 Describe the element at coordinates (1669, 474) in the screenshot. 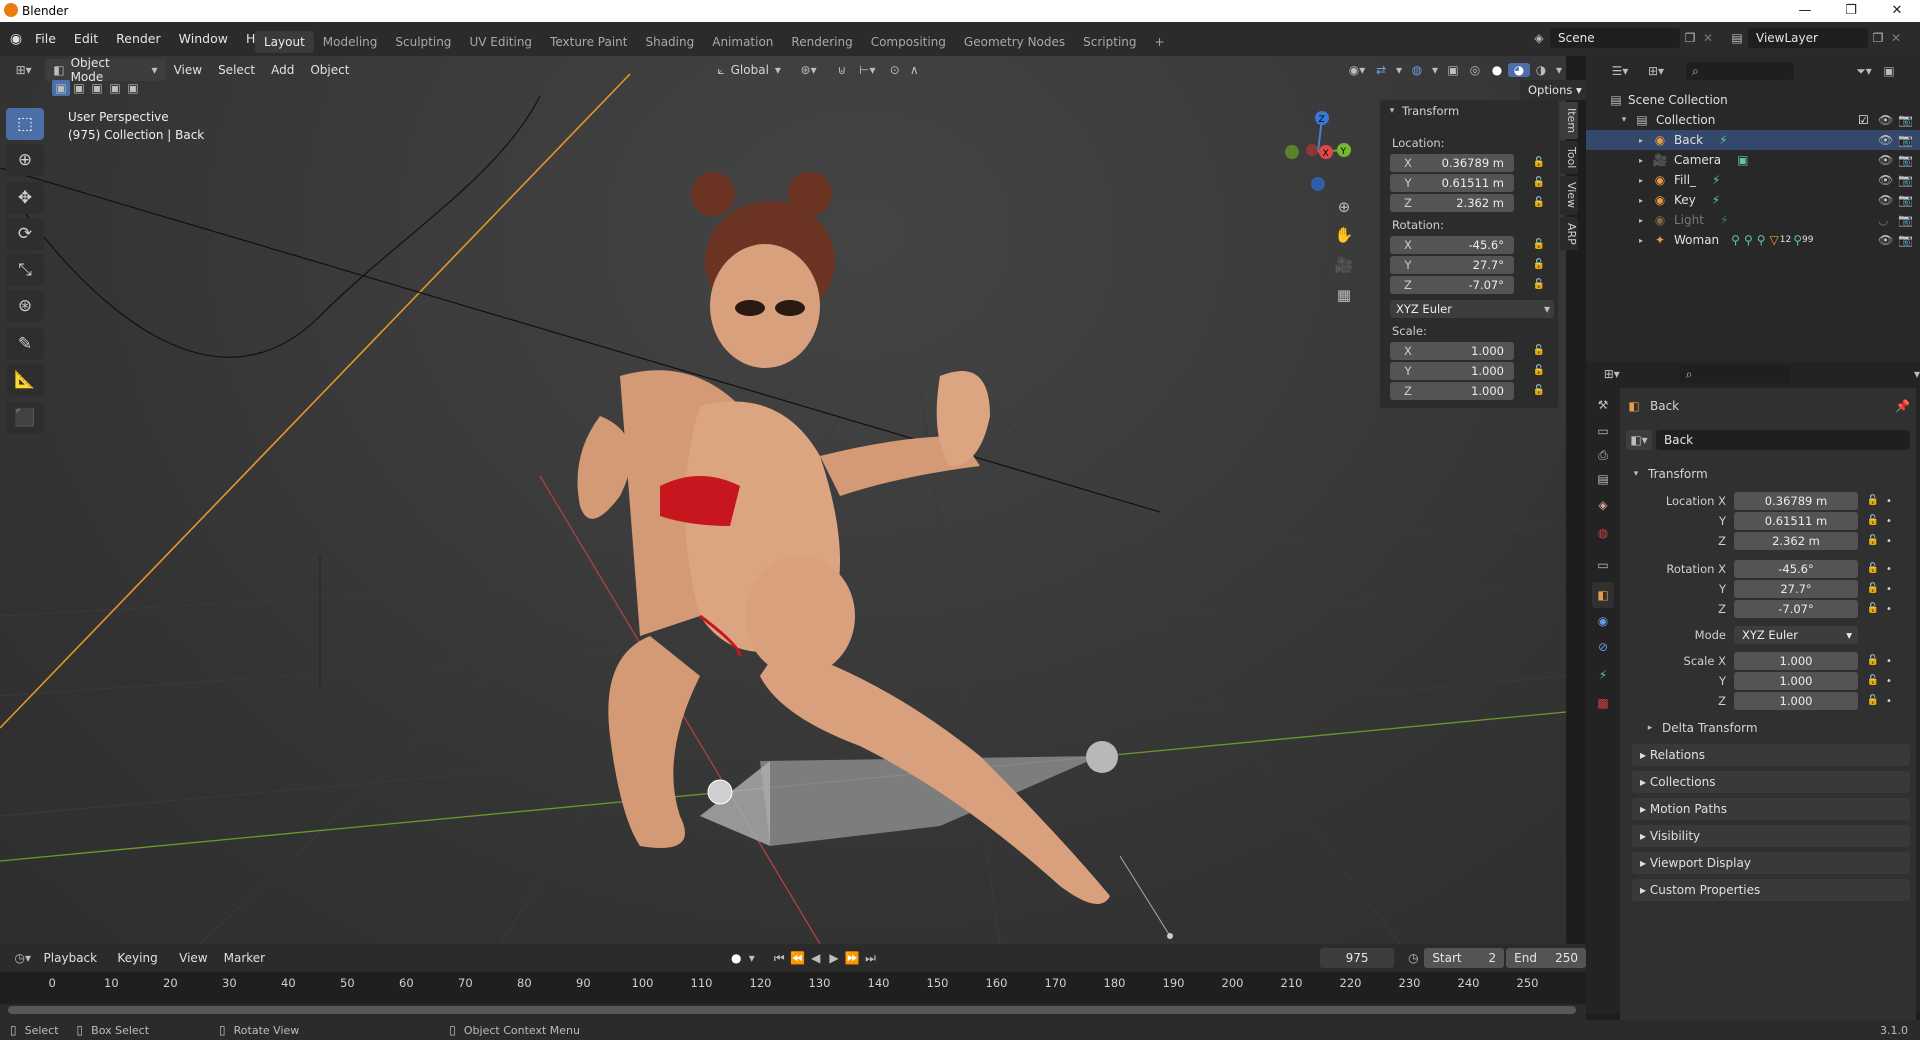

I see `transform-section-header: ▾ Transform` at that location.